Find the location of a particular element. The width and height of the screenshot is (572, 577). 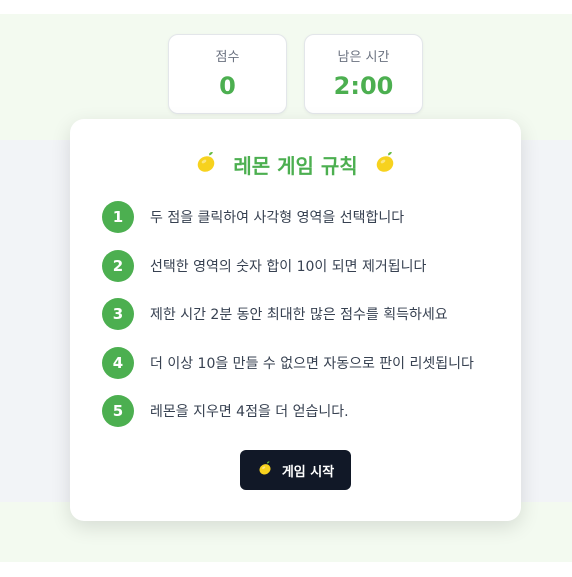

timer-label: 남은 시간 is located at coordinates (363, 57).